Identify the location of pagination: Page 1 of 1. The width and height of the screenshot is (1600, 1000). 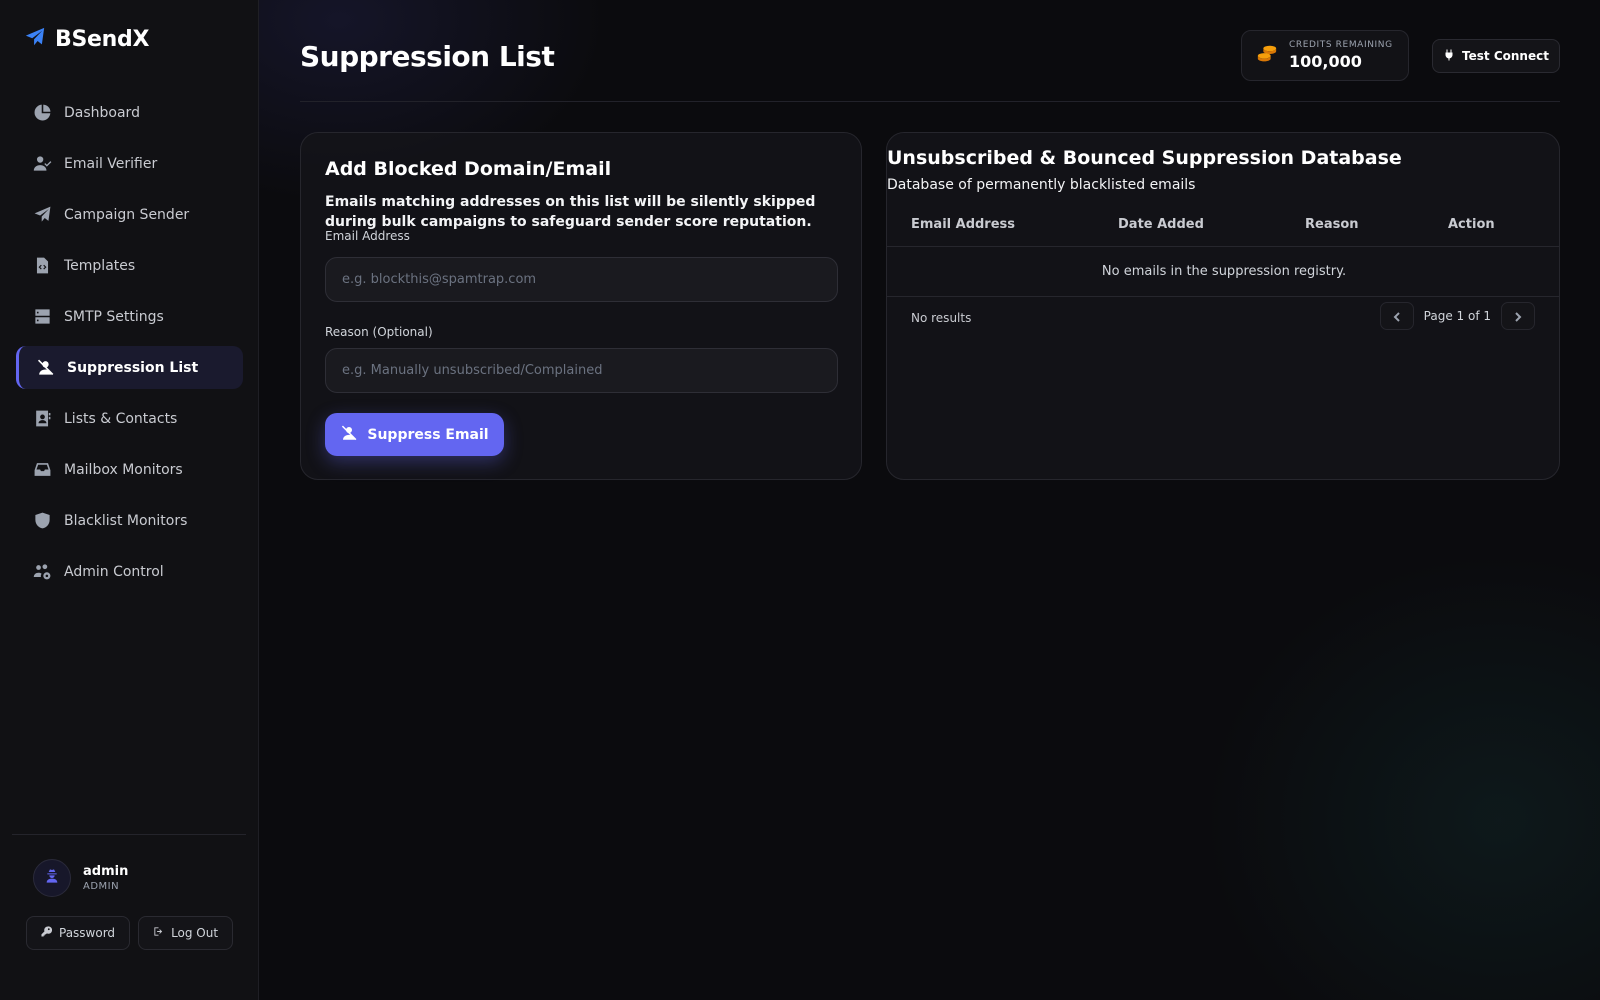
(1457, 316).